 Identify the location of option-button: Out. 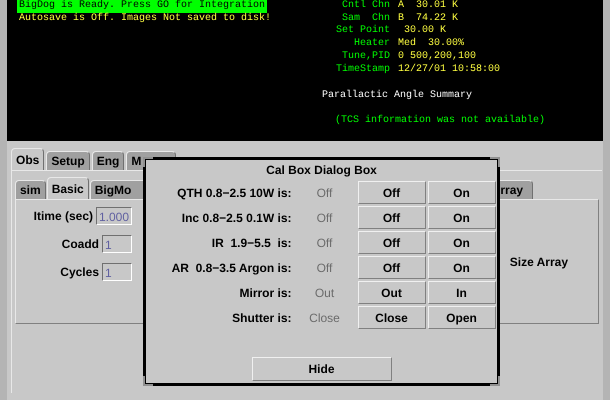
(392, 292).